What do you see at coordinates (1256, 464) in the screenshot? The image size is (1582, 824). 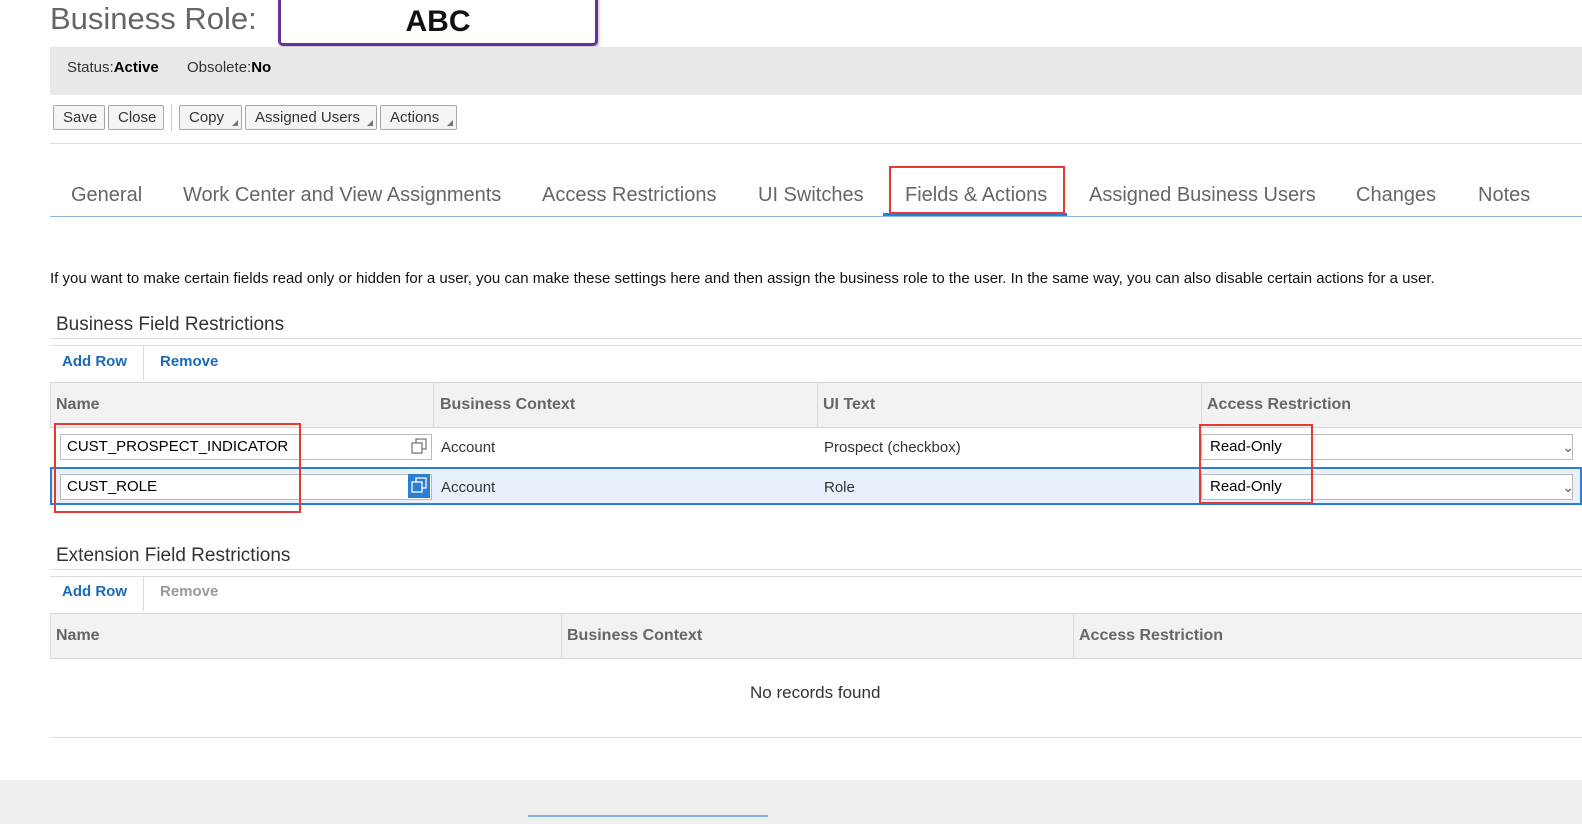 I see `restriction-highlight-box` at bounding box center [1256, 464].